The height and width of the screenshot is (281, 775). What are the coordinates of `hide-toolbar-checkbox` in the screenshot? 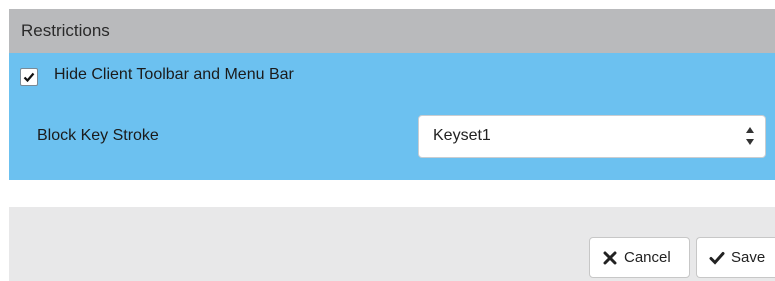 It's located at (29, 77).